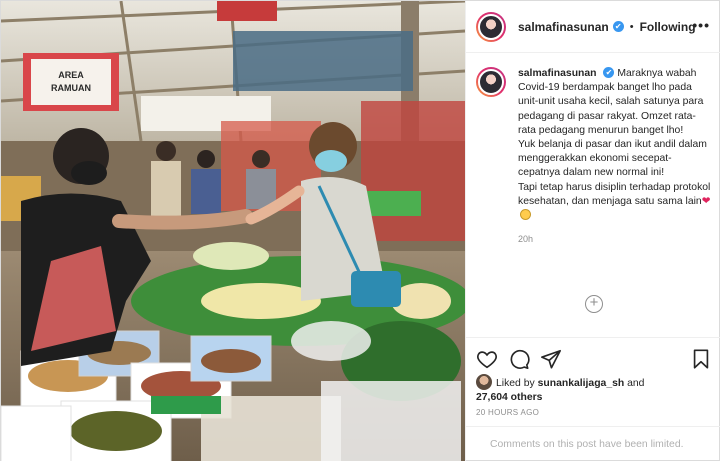 Image resolution: width=720 pixels, height=461 pixels. I want to click on comment-icon, so click(519, 359).